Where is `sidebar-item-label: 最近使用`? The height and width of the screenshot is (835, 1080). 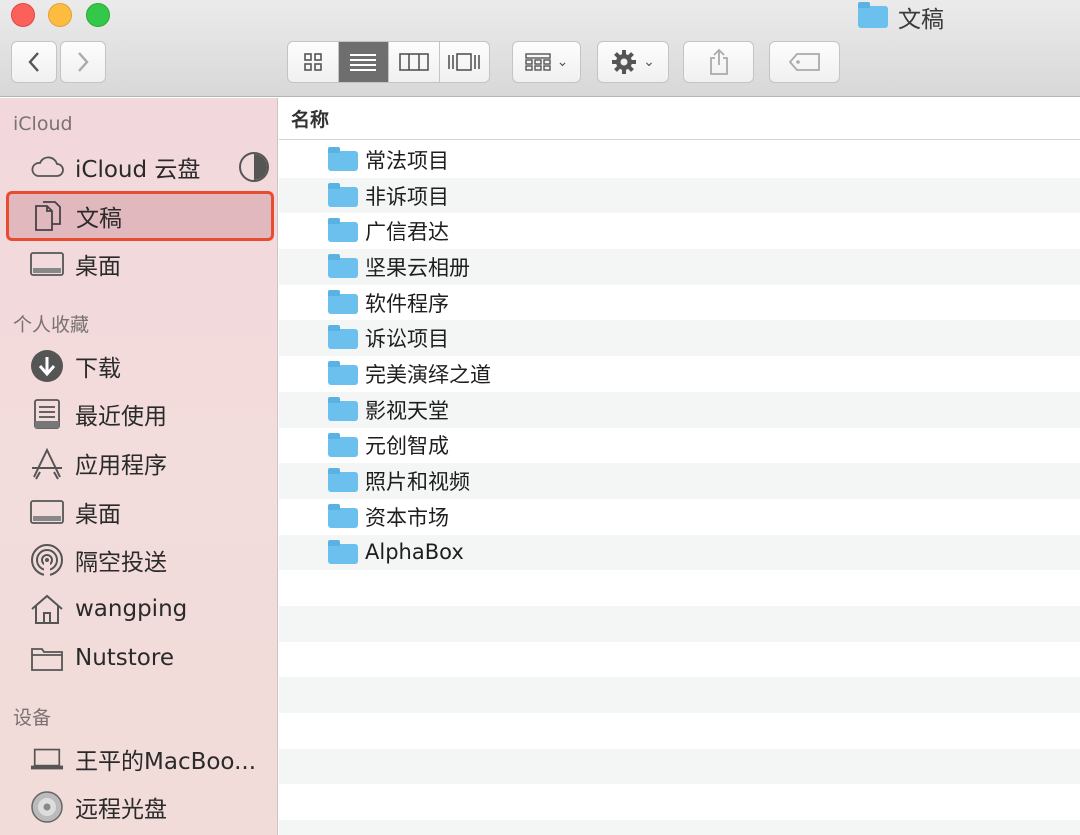
sidebar-item-label: 最近使用 is located at coordinates (121, 417).